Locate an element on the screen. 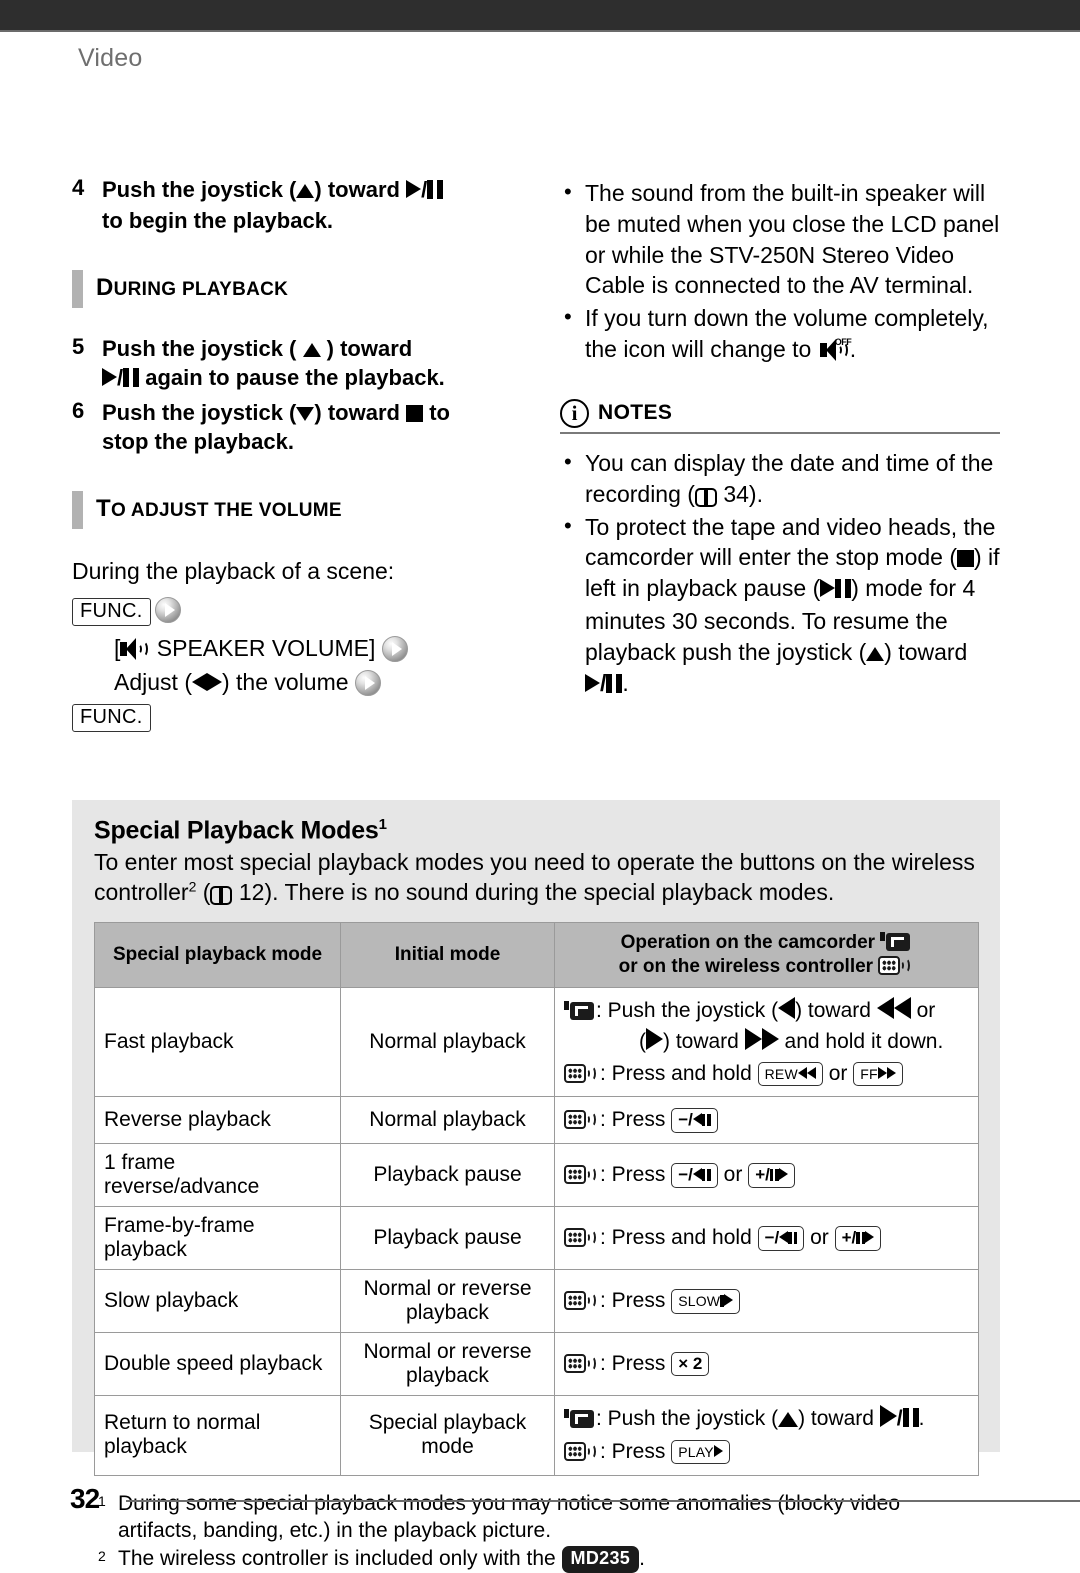 The height and width of the screenshot is (1573, 1080). pause-icon is located at coordinates (614, 685).